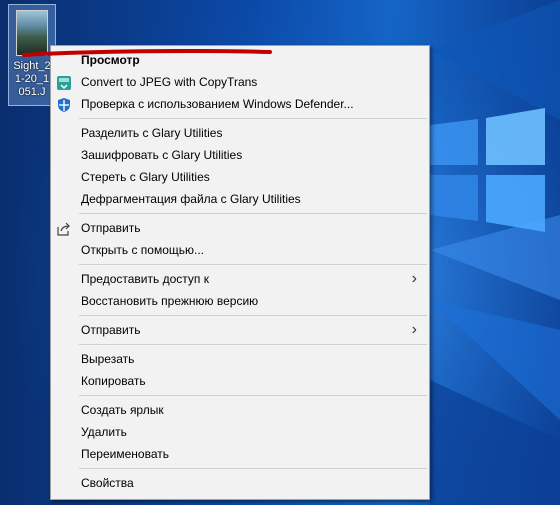 The height and width of the screenshot is (505, 560). What do you see at coordinates (240, 330) in the screenshot?
I see `menu-item: Отправить ›` at bounding box center [240, 330].